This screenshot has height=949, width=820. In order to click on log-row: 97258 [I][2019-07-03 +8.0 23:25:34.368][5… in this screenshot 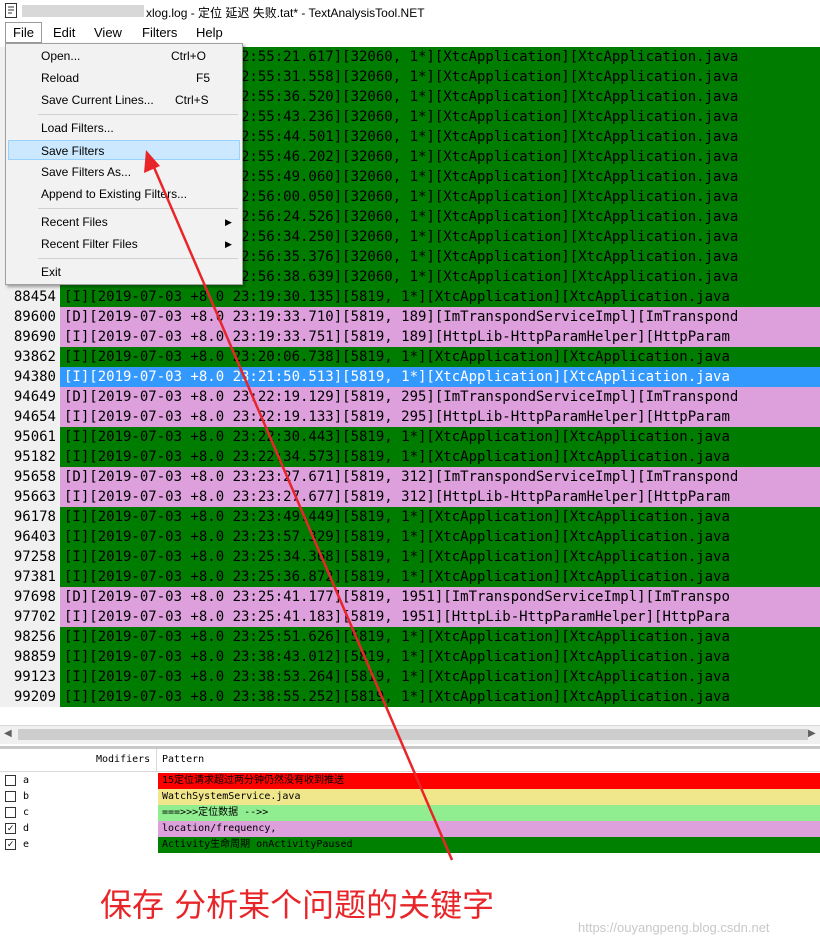, I will do `click(410, 557)`.